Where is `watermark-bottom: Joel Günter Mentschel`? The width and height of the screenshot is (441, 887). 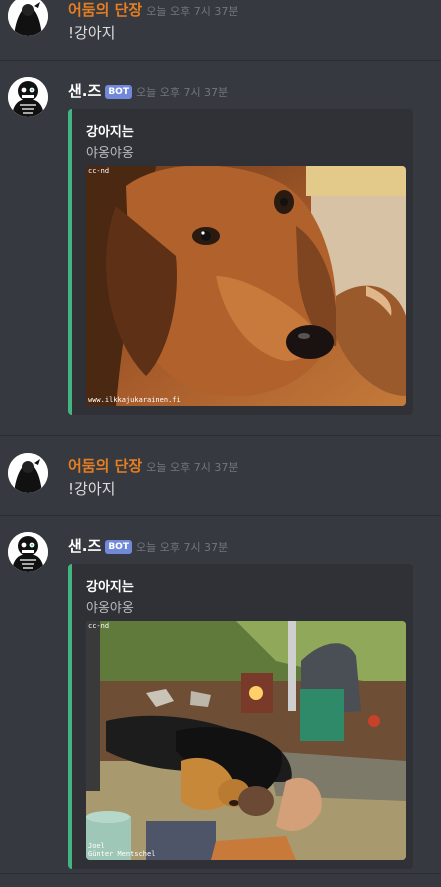
watermark-bottom: Joel Günter Mentschel is located at coordinates (121, 850).